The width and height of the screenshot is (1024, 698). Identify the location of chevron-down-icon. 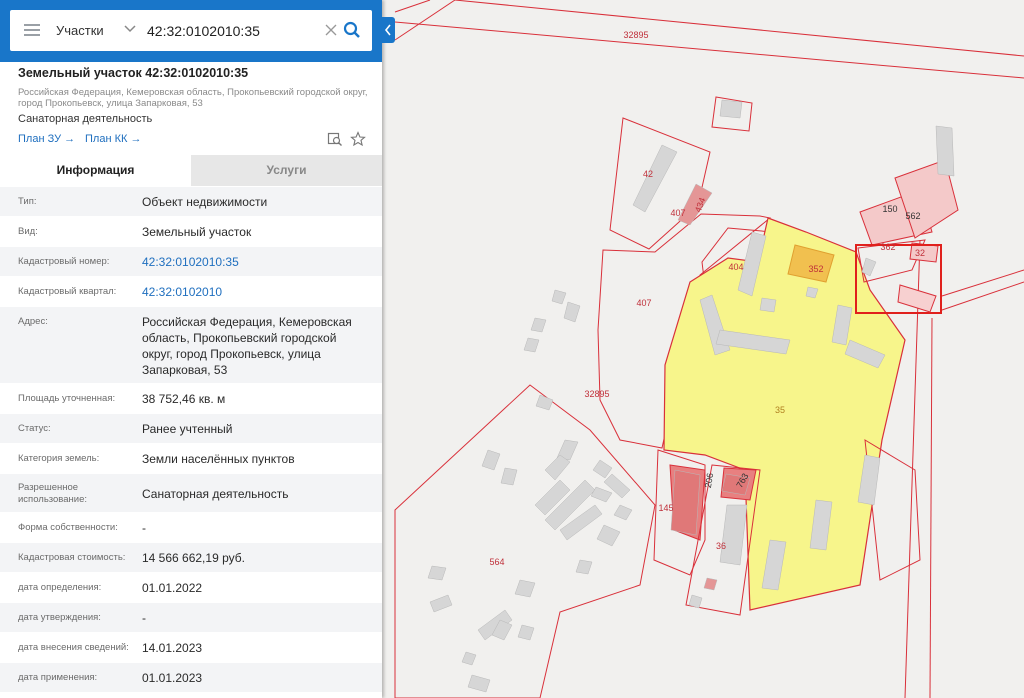
(130, 29).